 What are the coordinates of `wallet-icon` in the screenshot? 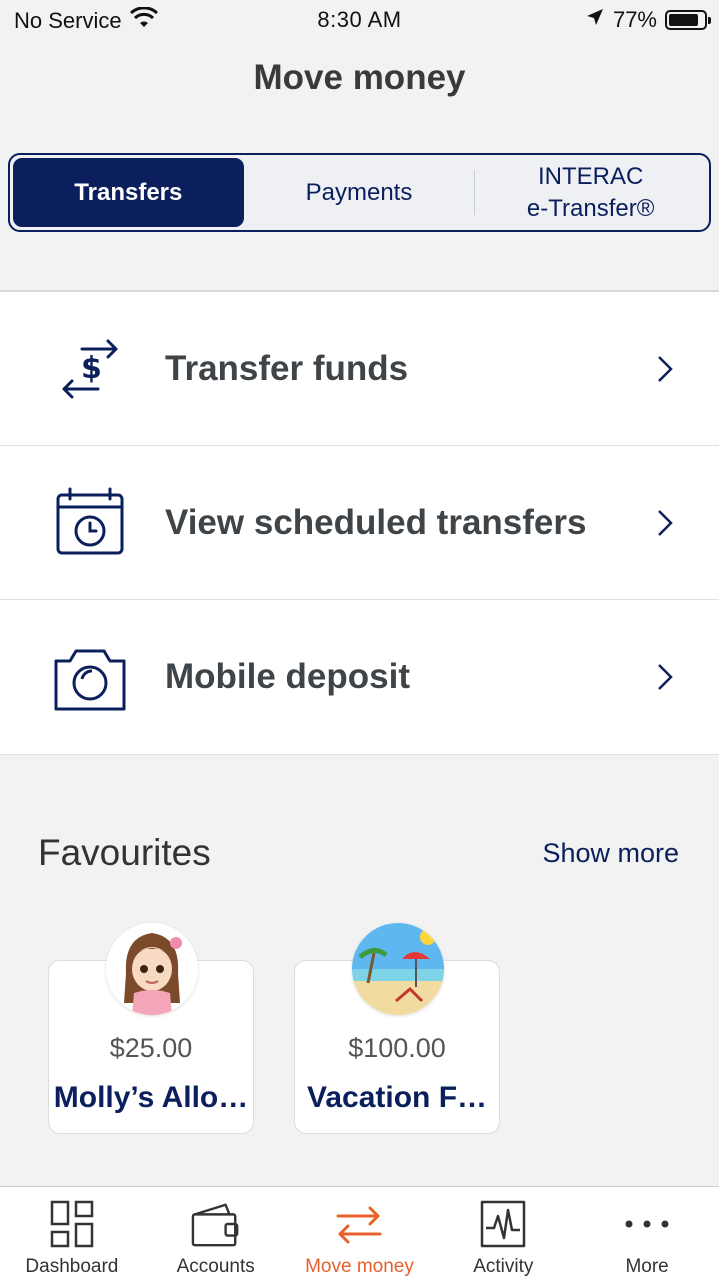 It's located at (216, 1224).